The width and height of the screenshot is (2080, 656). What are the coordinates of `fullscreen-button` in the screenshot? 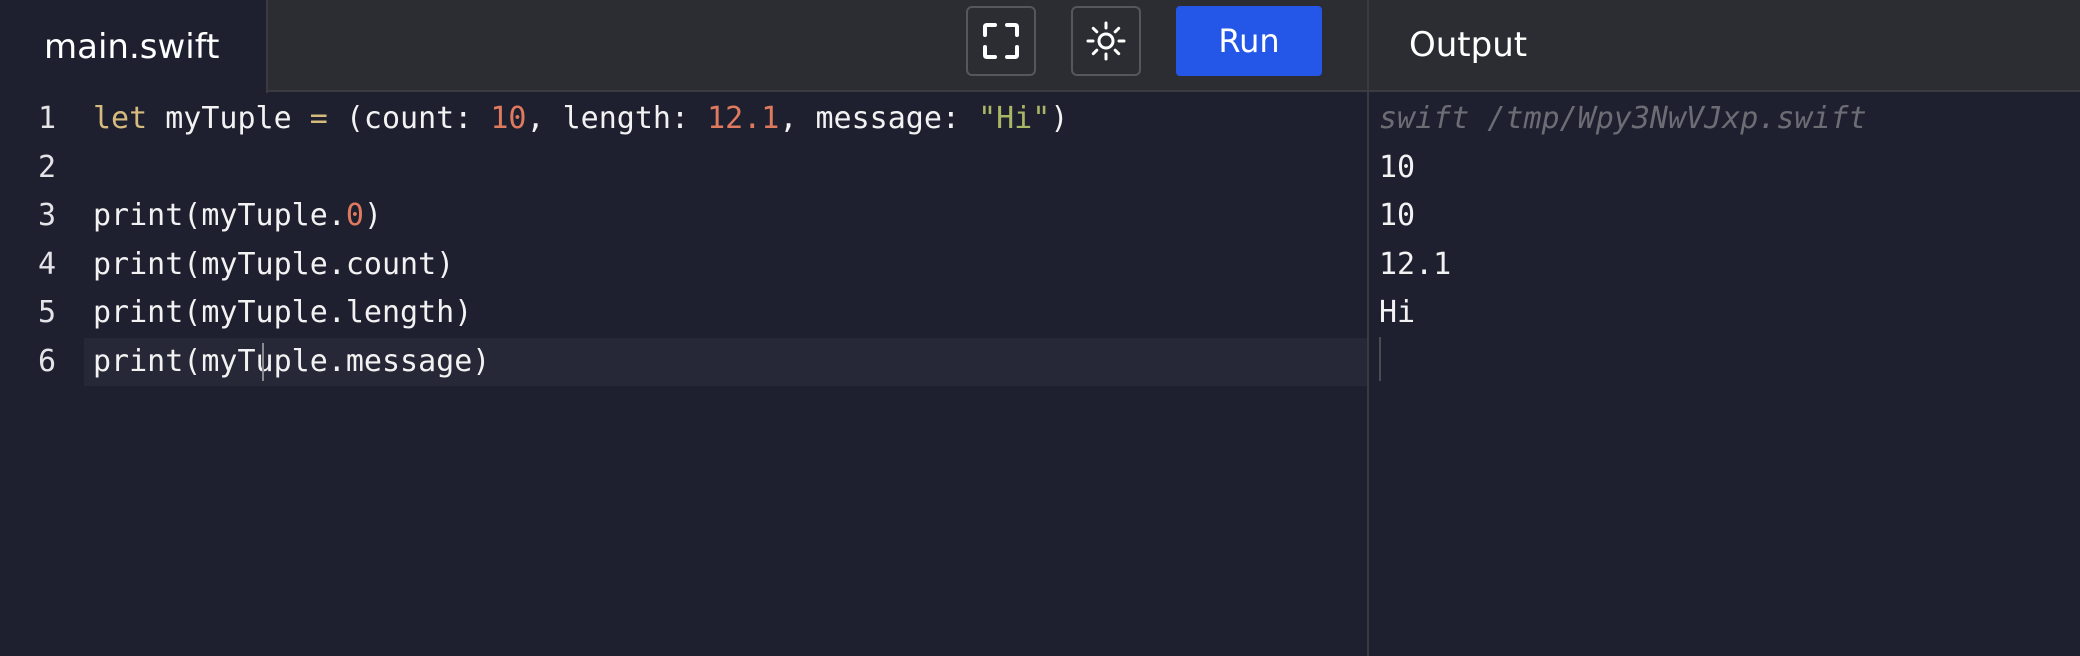 It's located at (1001, 41).